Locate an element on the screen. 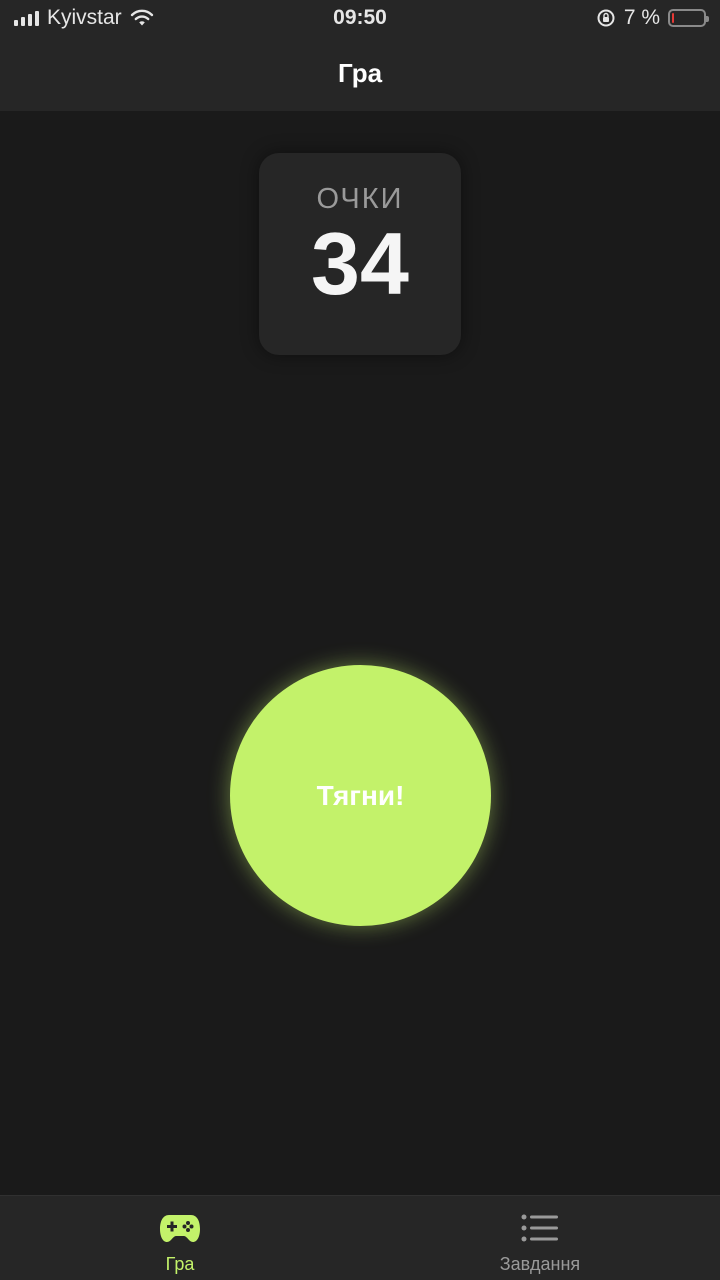 The width and height of the screenshot is (720, 1280). score-card: ОЧКИ 34 is located at coordinates (360, 254).